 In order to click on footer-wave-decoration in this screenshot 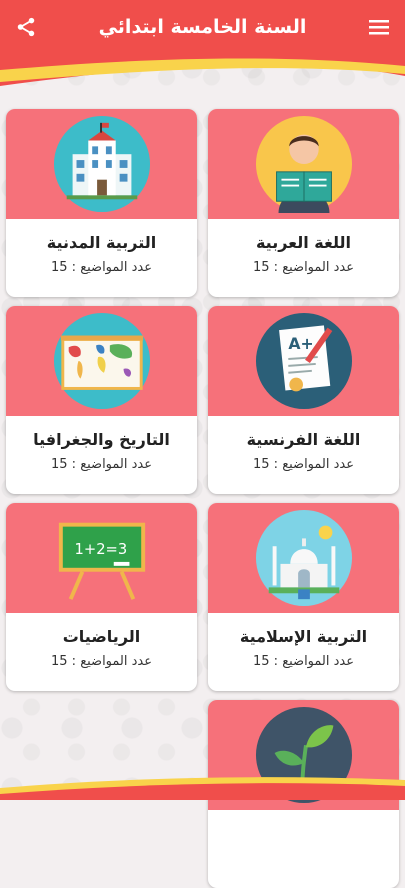, I will do `click(202, 788)`.